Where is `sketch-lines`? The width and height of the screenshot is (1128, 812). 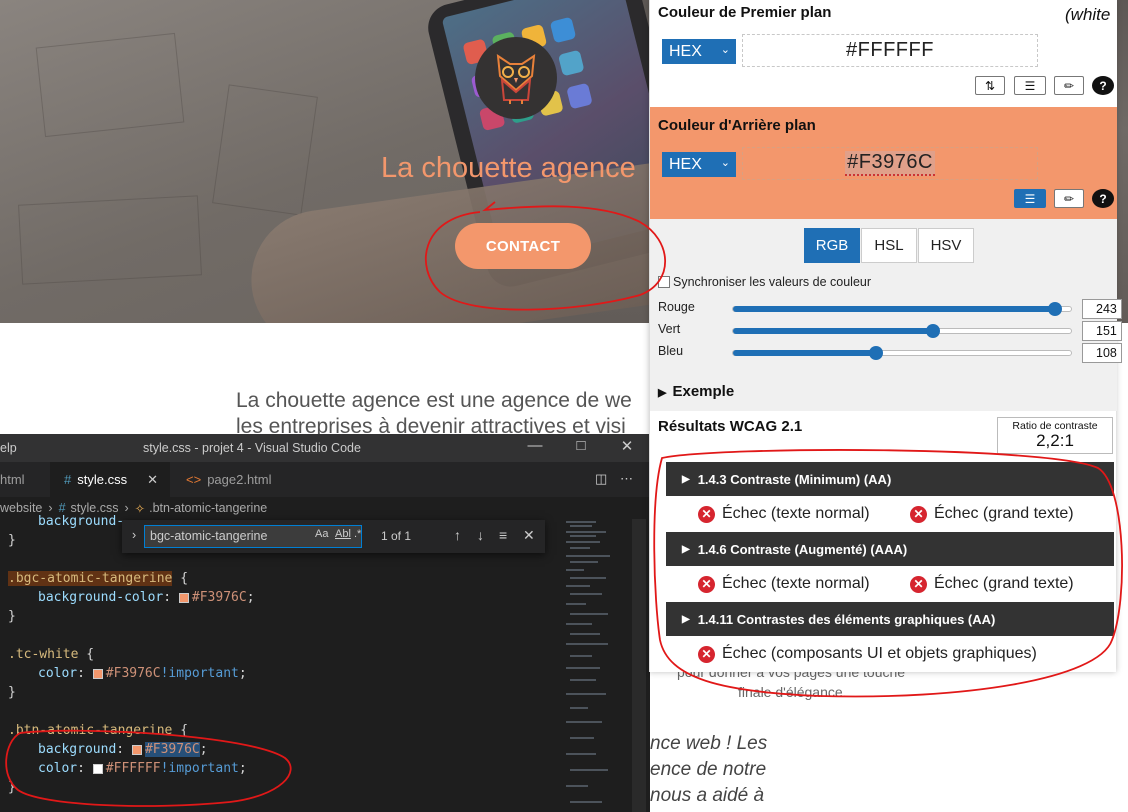
sketch-lines is located at coordinates (110, 240).